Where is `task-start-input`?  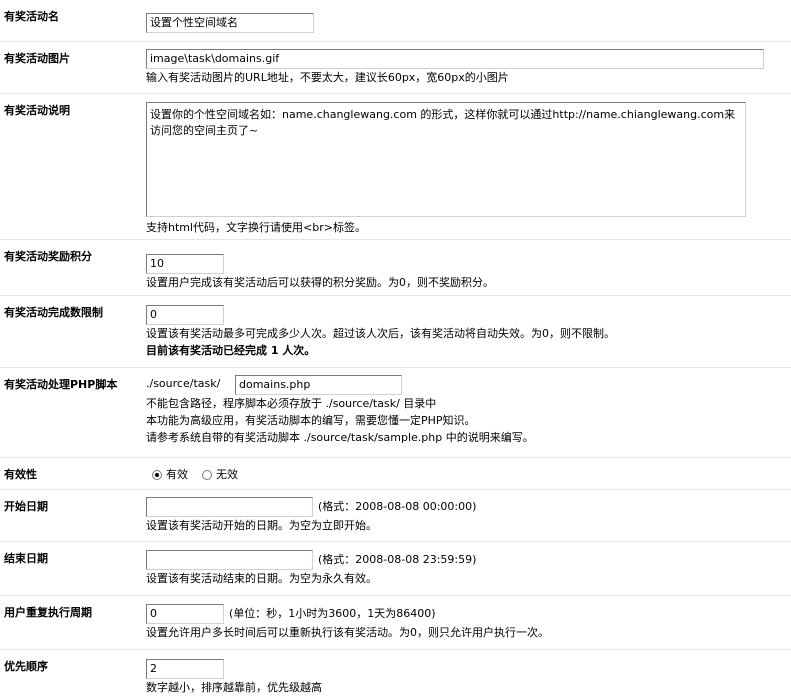 task-start-input is located at coordinates (229, 507).